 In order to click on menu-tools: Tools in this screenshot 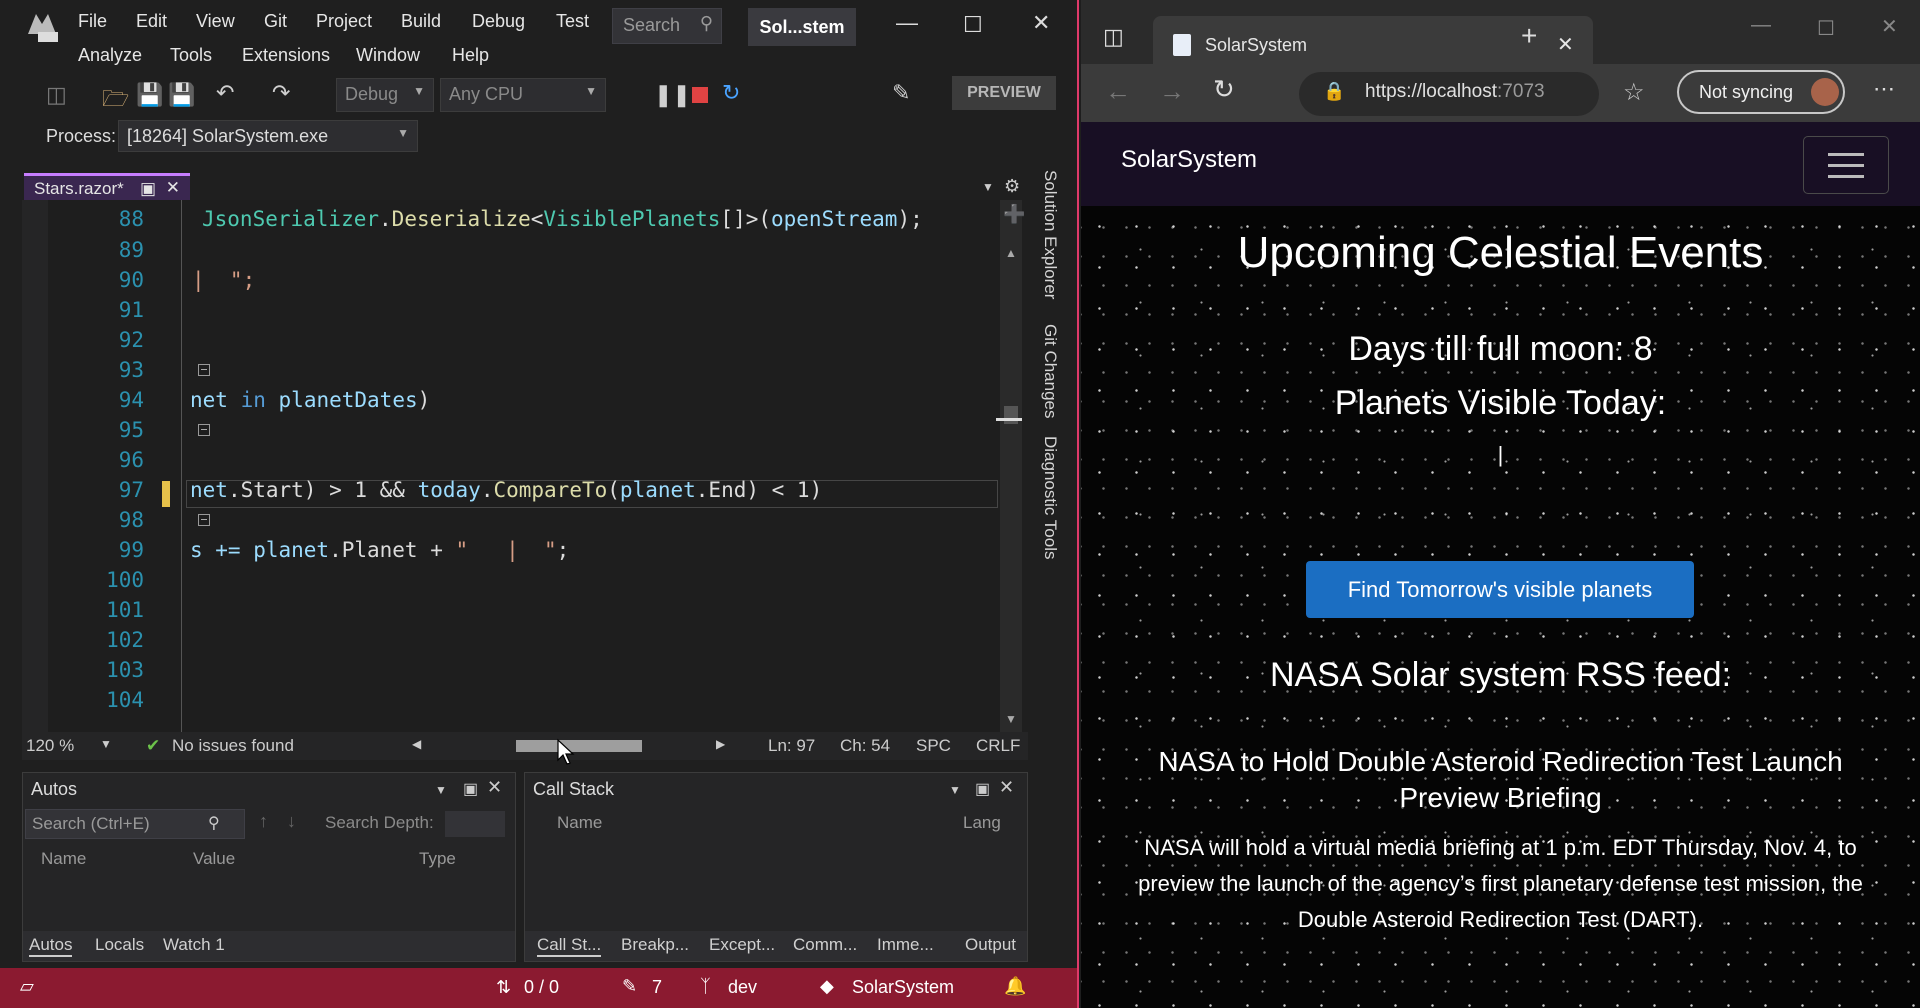, I will do `click(191, 55)`.